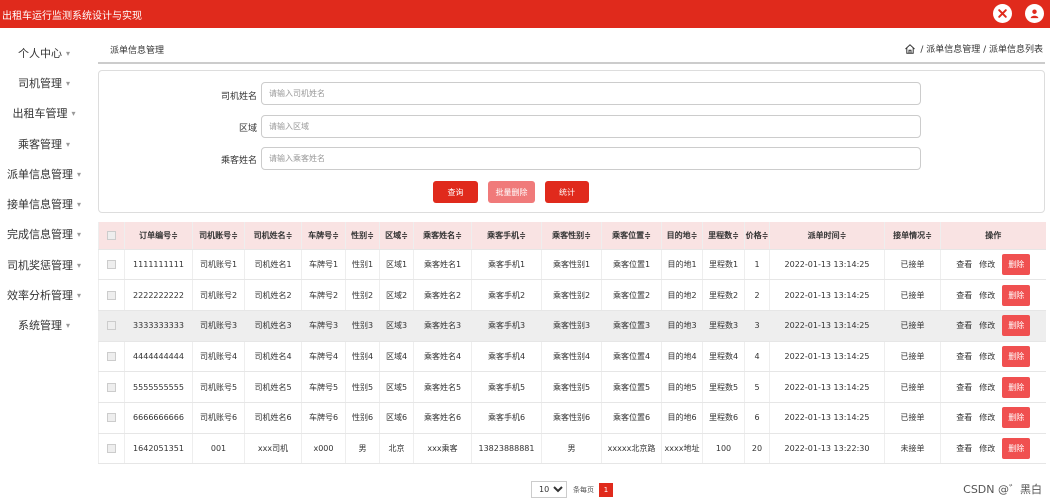  Describe the element at coordinates (44, 265) in the screenshot. I see `sidebar-item-reward-penalty-management: 司机奖惩管理 ▾` at that location.